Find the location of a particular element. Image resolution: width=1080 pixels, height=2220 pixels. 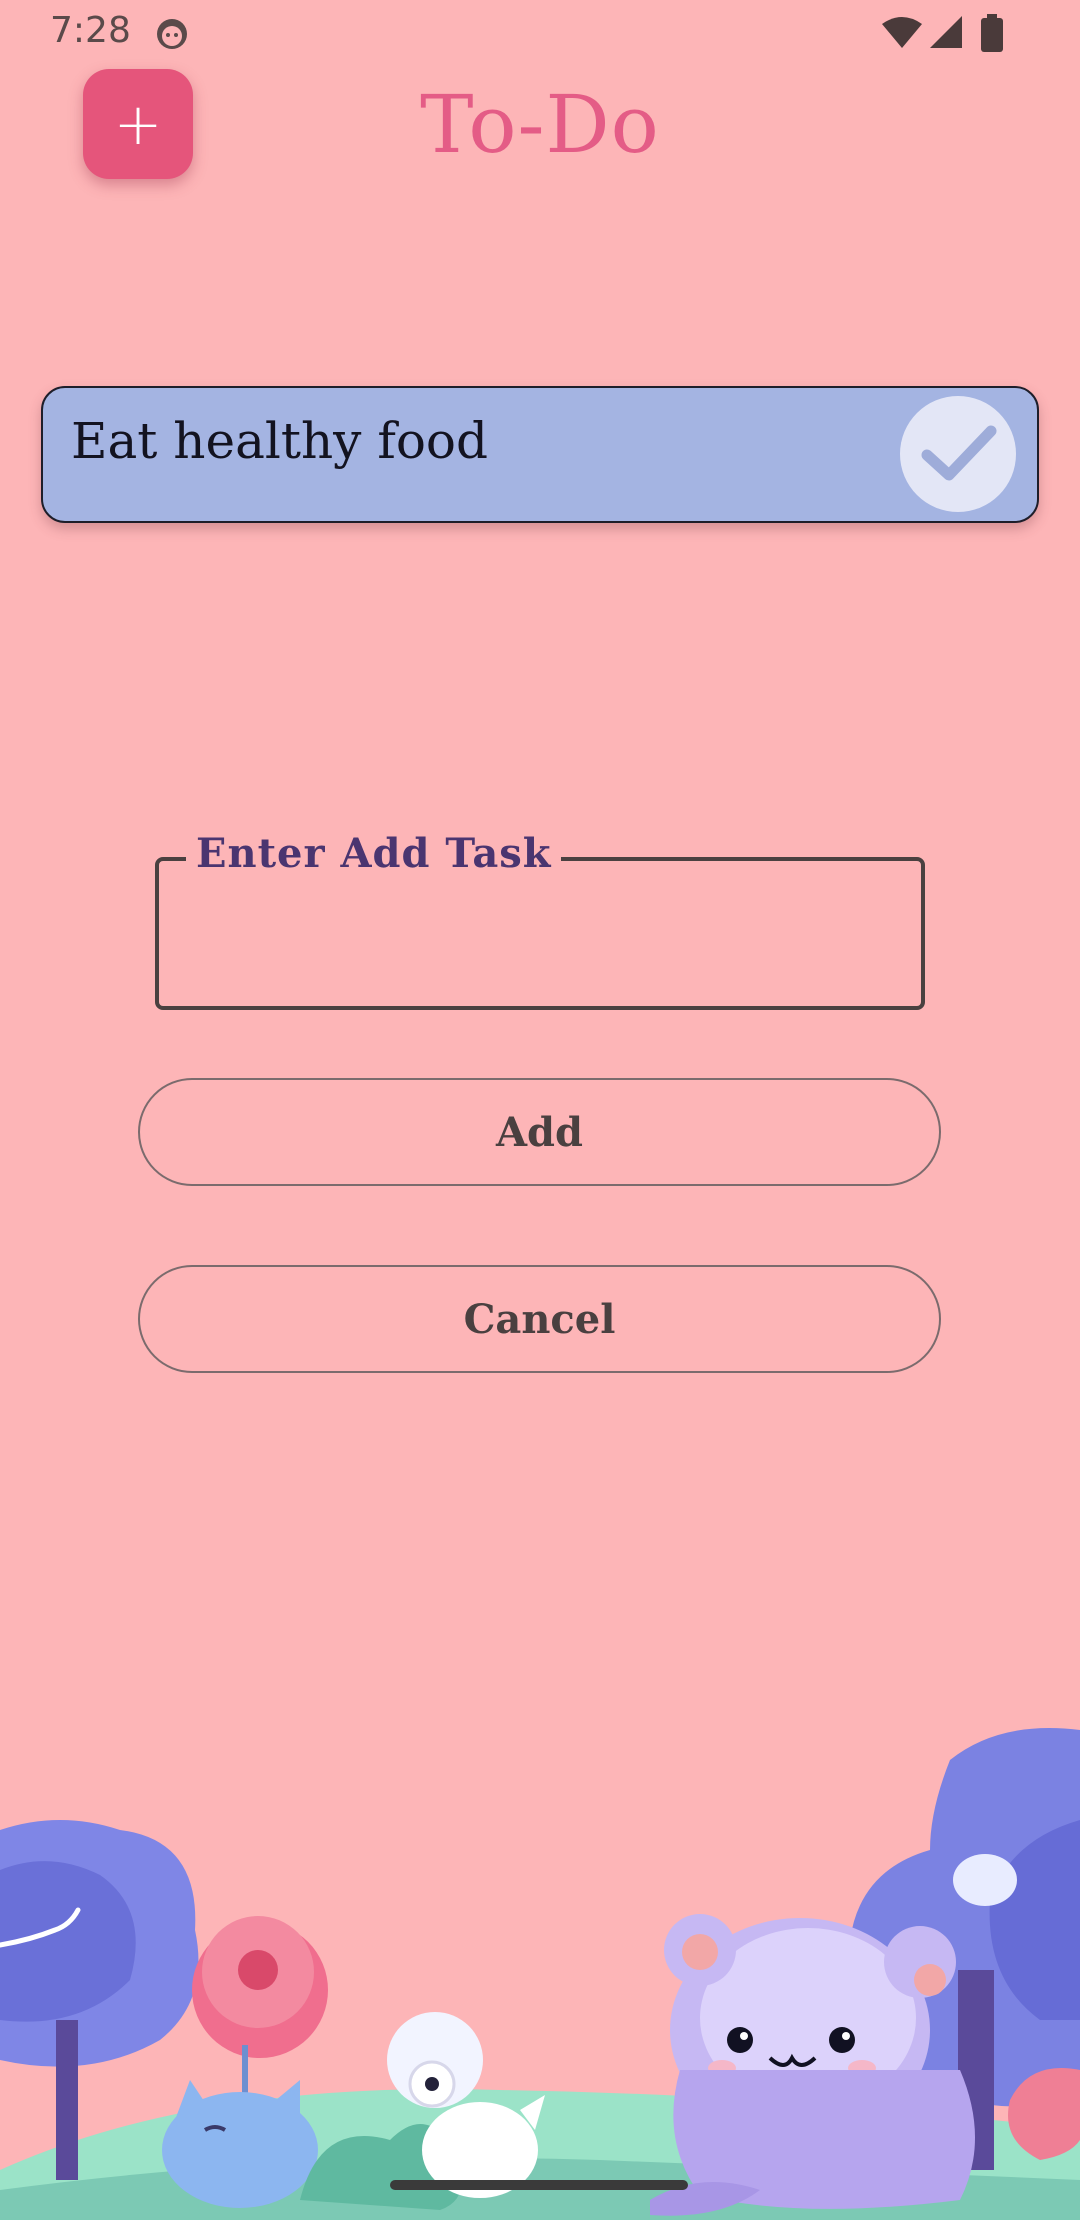

checkmark-icon is located at coordinates (959, 453).